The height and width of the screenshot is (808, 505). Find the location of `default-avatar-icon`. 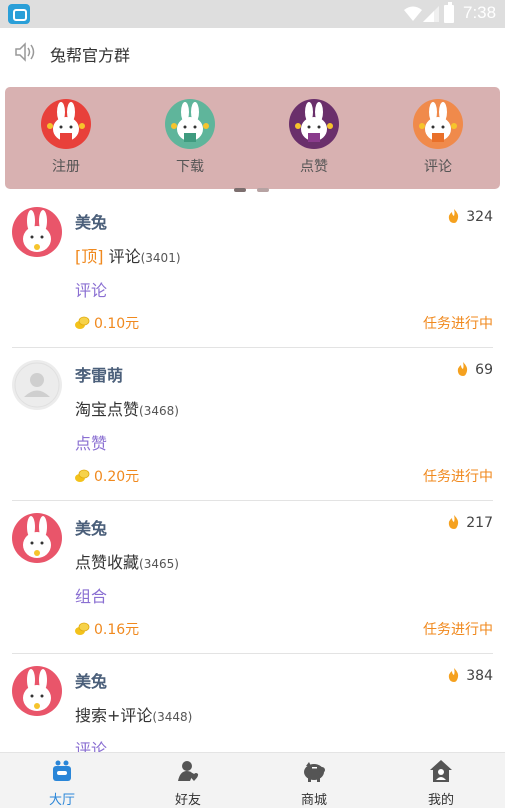

default-avatar-icon is located at coordinates (37, 385).